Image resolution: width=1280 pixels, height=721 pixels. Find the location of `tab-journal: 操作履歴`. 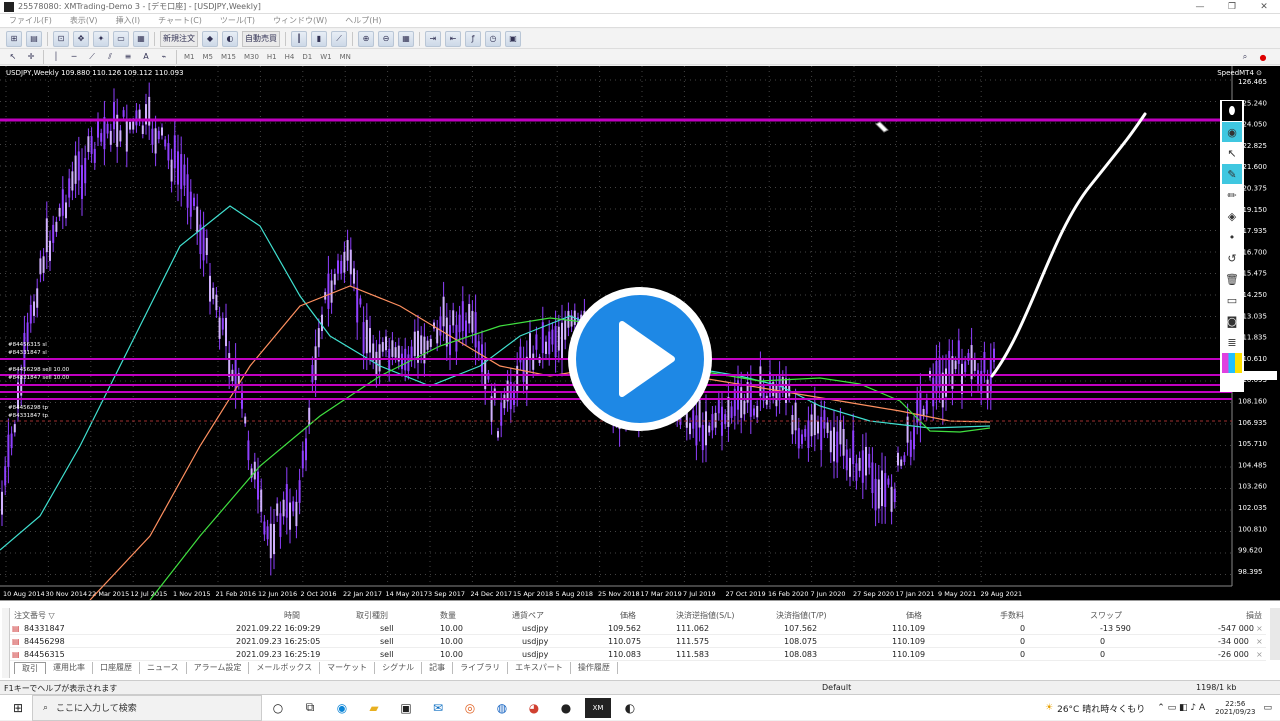

tab-journal: 操作履歴 is located at coordinates (594, 668).